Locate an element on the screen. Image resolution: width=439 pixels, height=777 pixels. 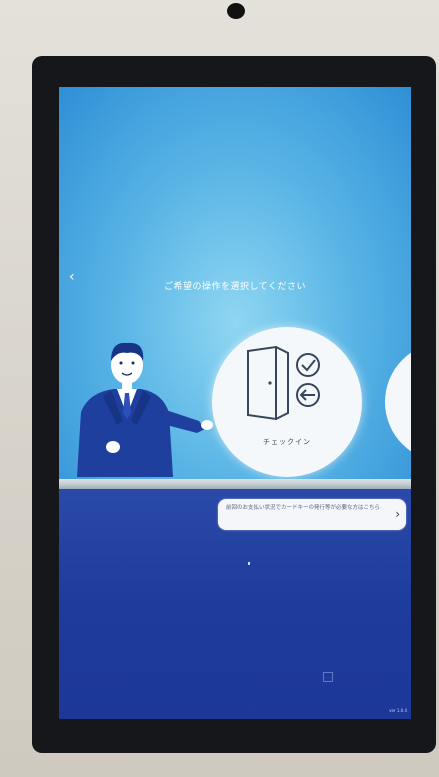
chevron-right-icon: › is located at coordinates (397, 514).